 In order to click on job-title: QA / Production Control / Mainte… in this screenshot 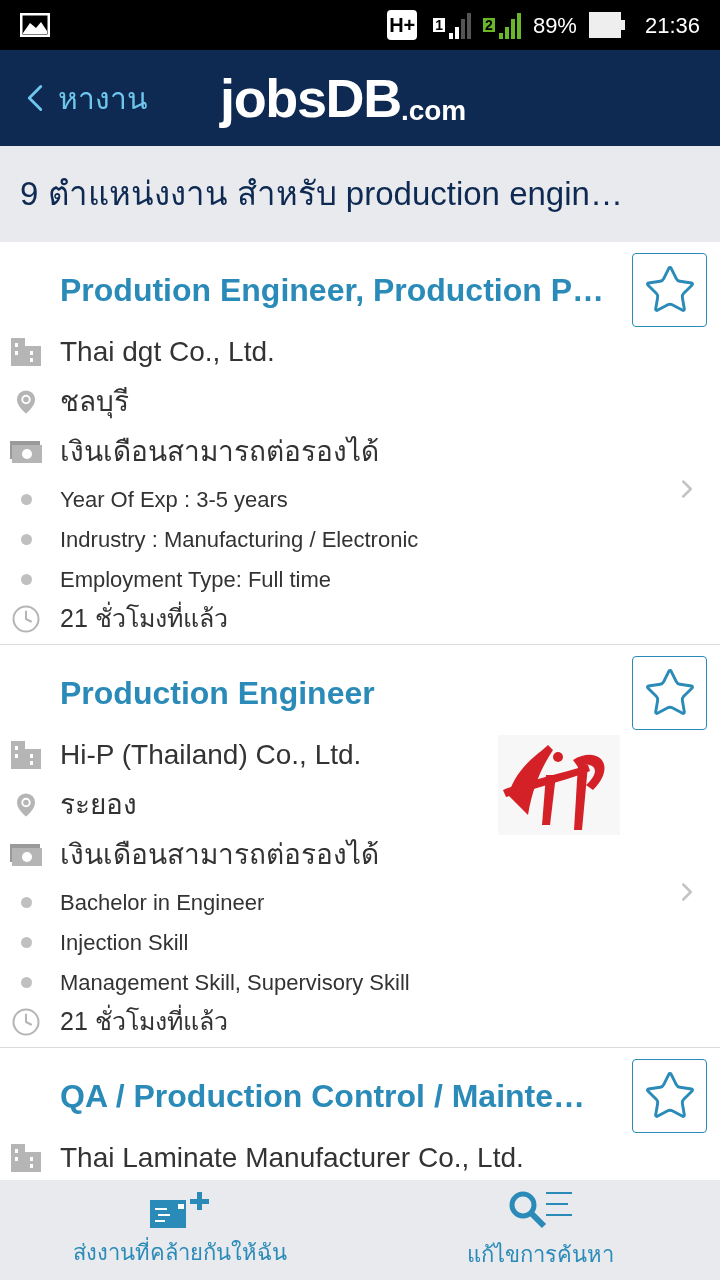, I will do `click(346, 1096)`.